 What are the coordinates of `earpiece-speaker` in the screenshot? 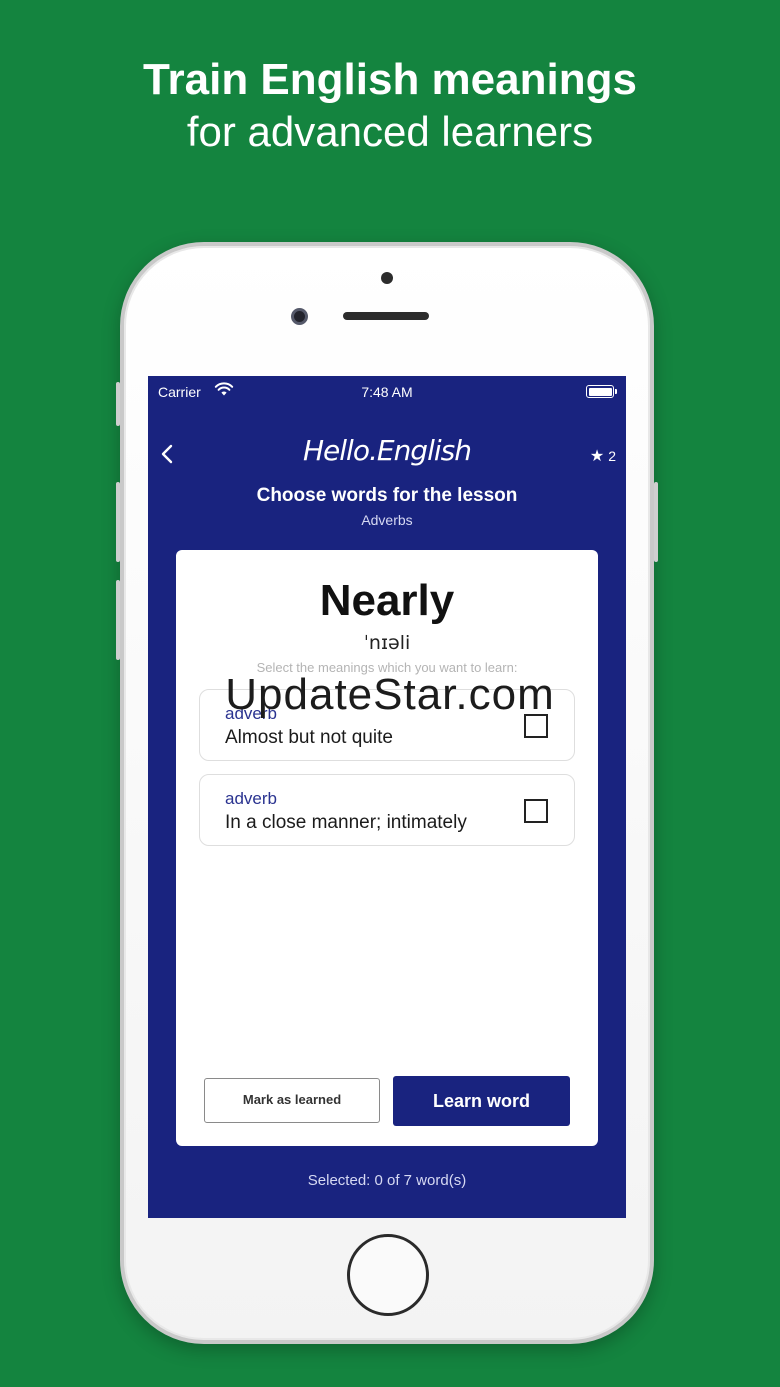 It's located at (386, 316).